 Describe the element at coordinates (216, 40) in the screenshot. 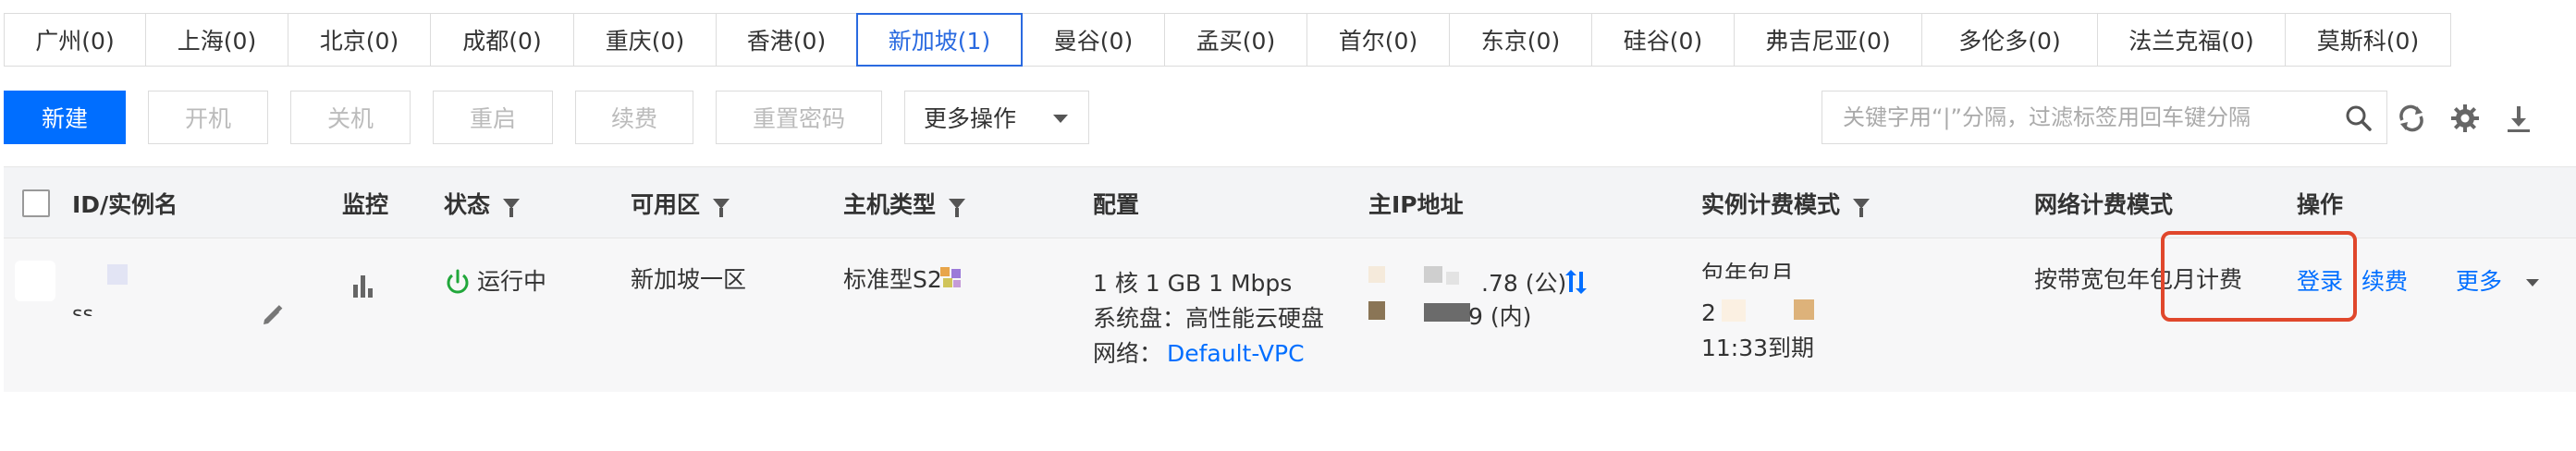

I see `region-tab-shanghai: 上海(0)` at that location.